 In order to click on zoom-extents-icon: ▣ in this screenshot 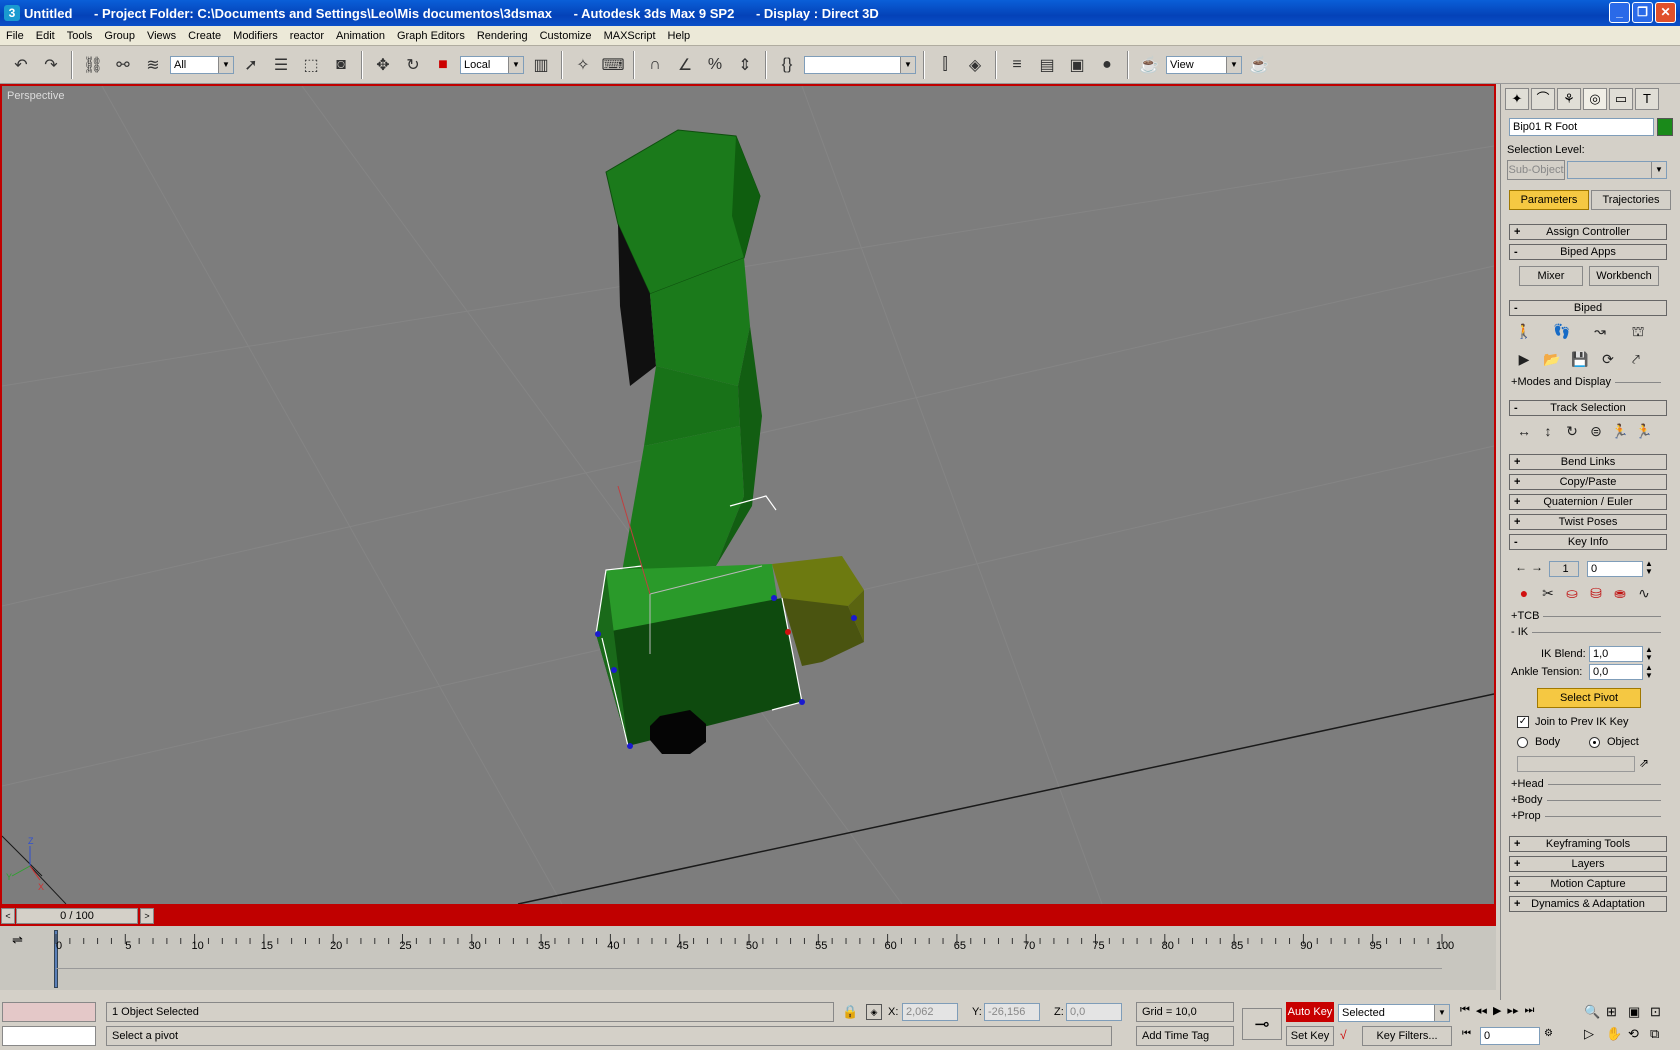, I will do `click(1639, 1012)`.